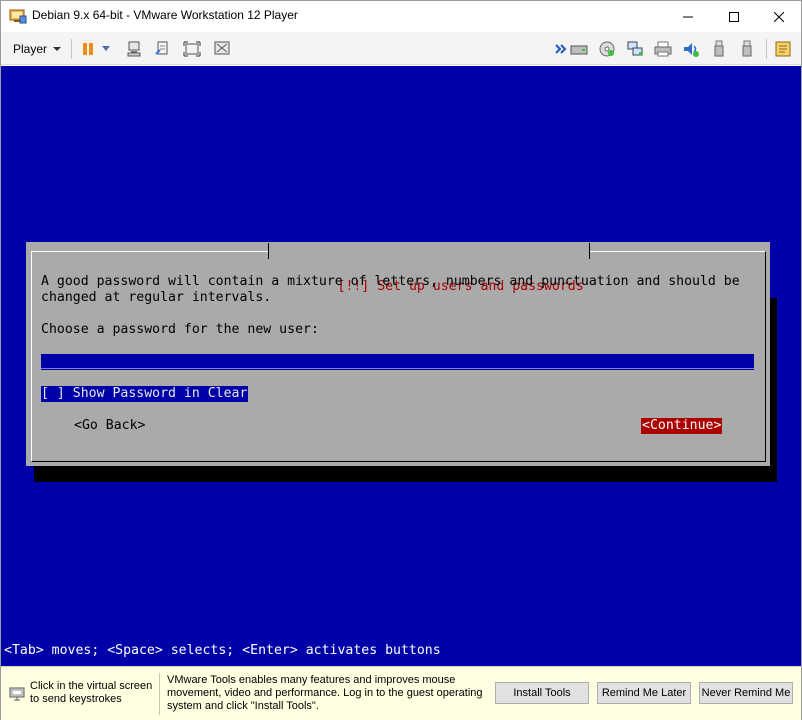 The image size is (802, 720). What do you see at coordinates (17, 693) in the screenshot?
I see `keyboard-hint-icon` at bounding box center [17, 693].